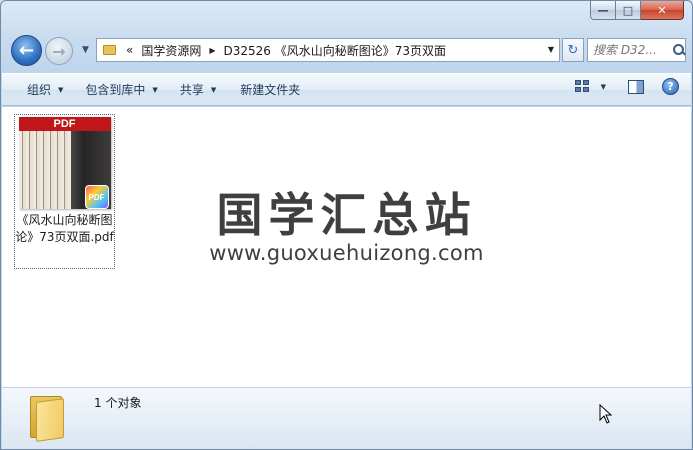  I want to click on back-arrow-icon: ←, so click(26, 50).